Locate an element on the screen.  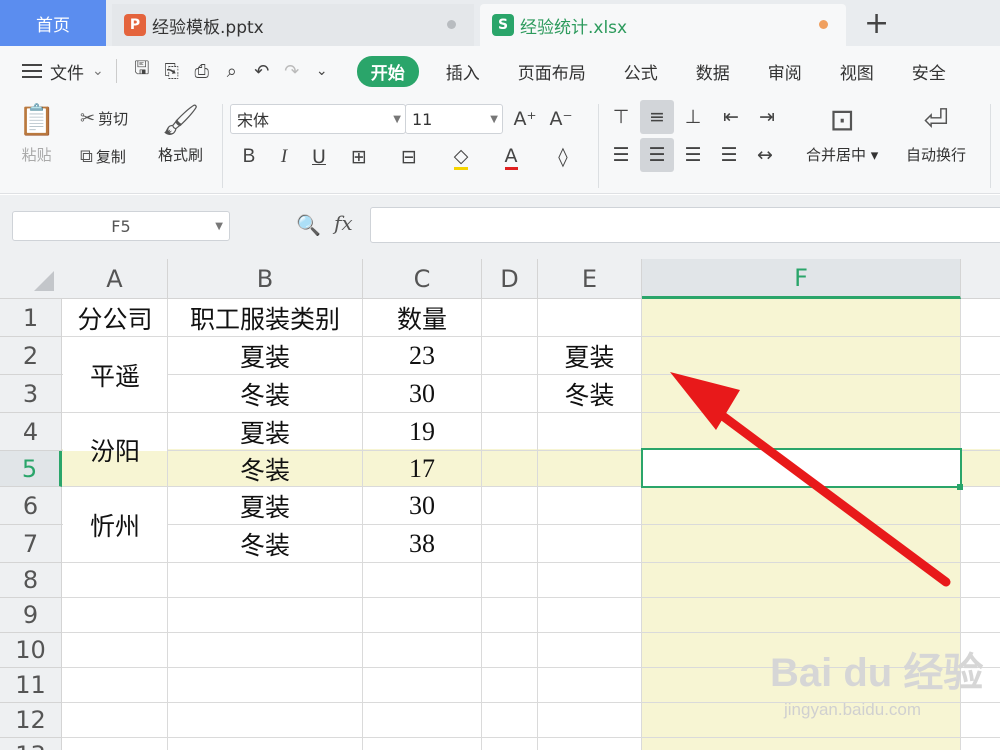
annotation-arrow-icon is located at coordinates (810, 479).